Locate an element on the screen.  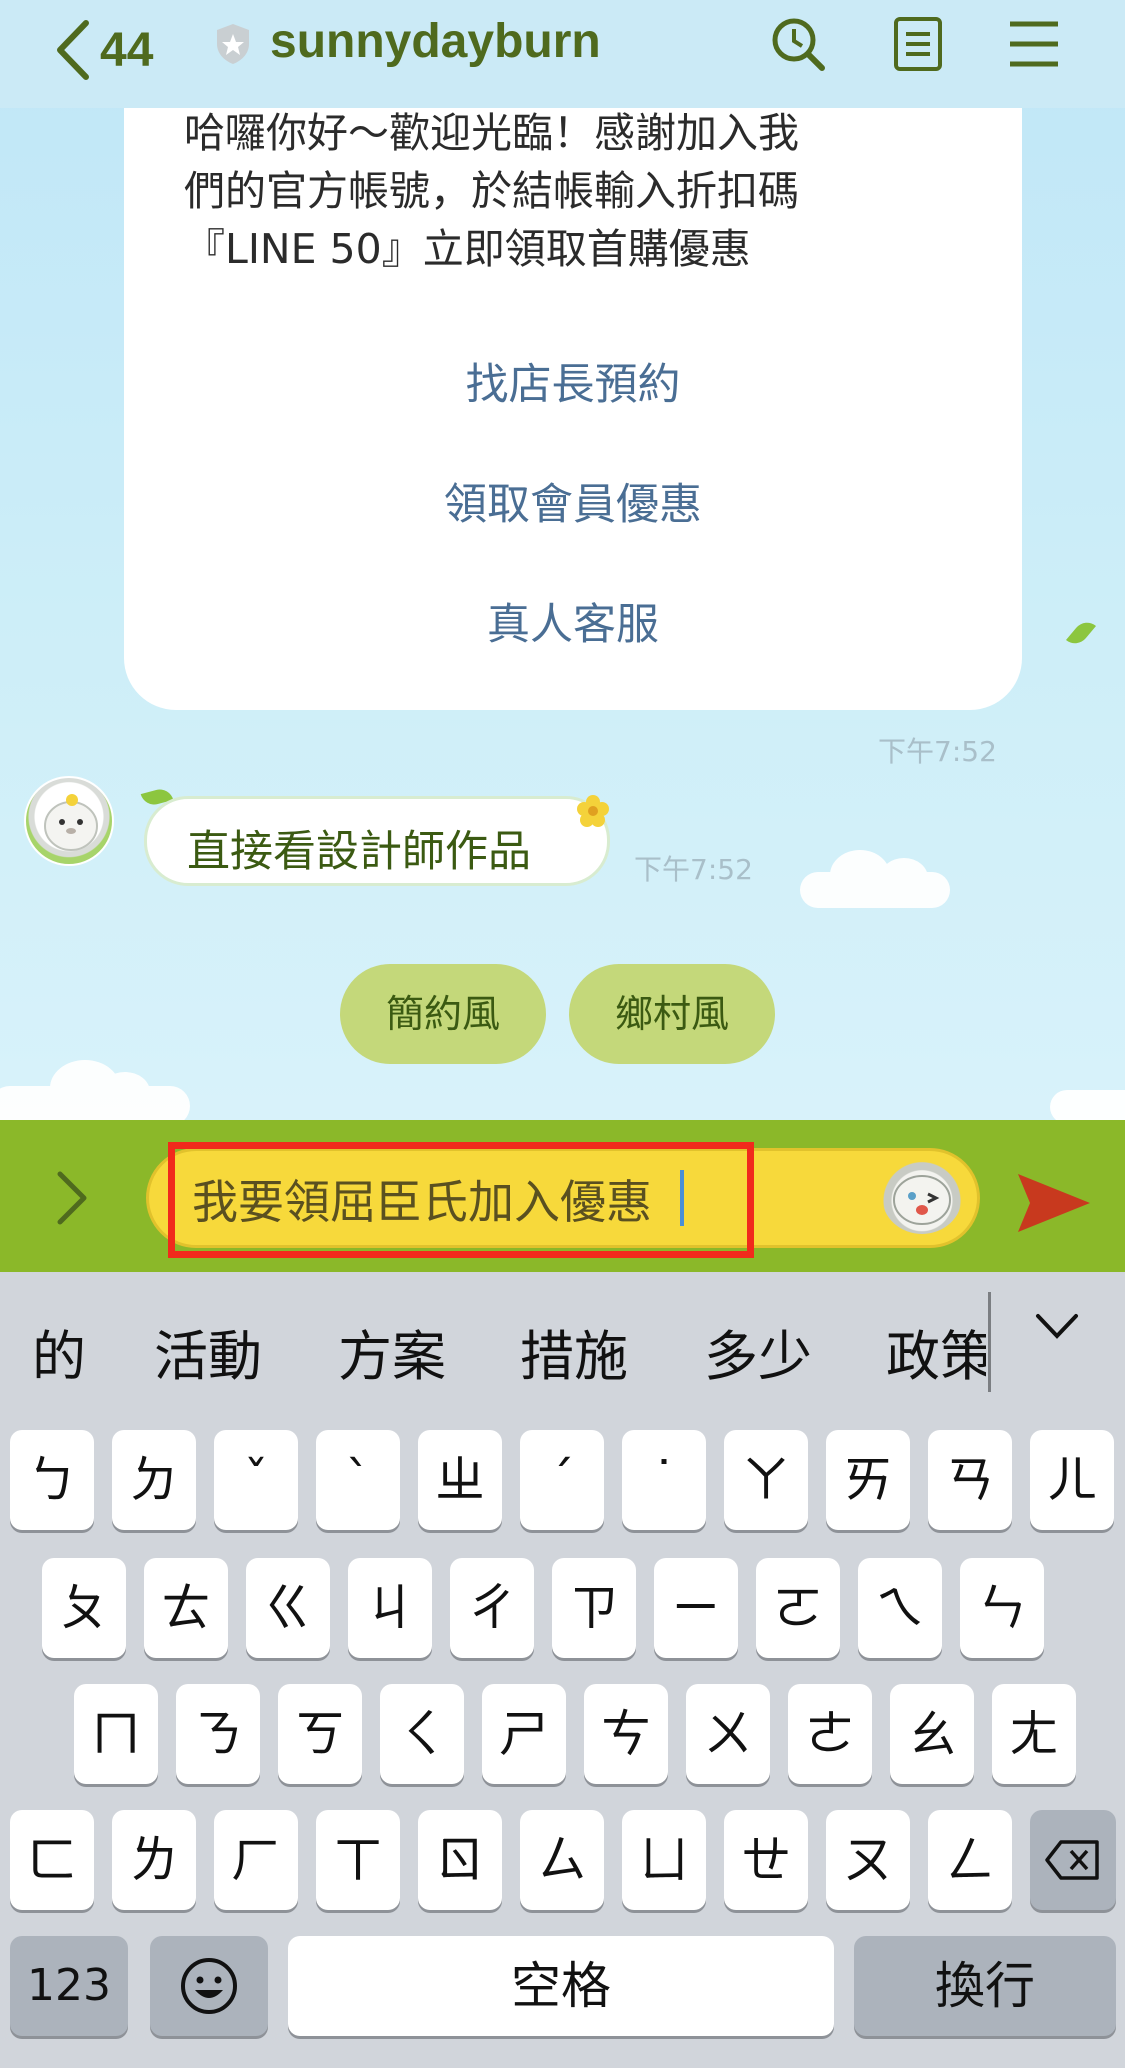
back-button: 44 is located at coordinates (102, 50).